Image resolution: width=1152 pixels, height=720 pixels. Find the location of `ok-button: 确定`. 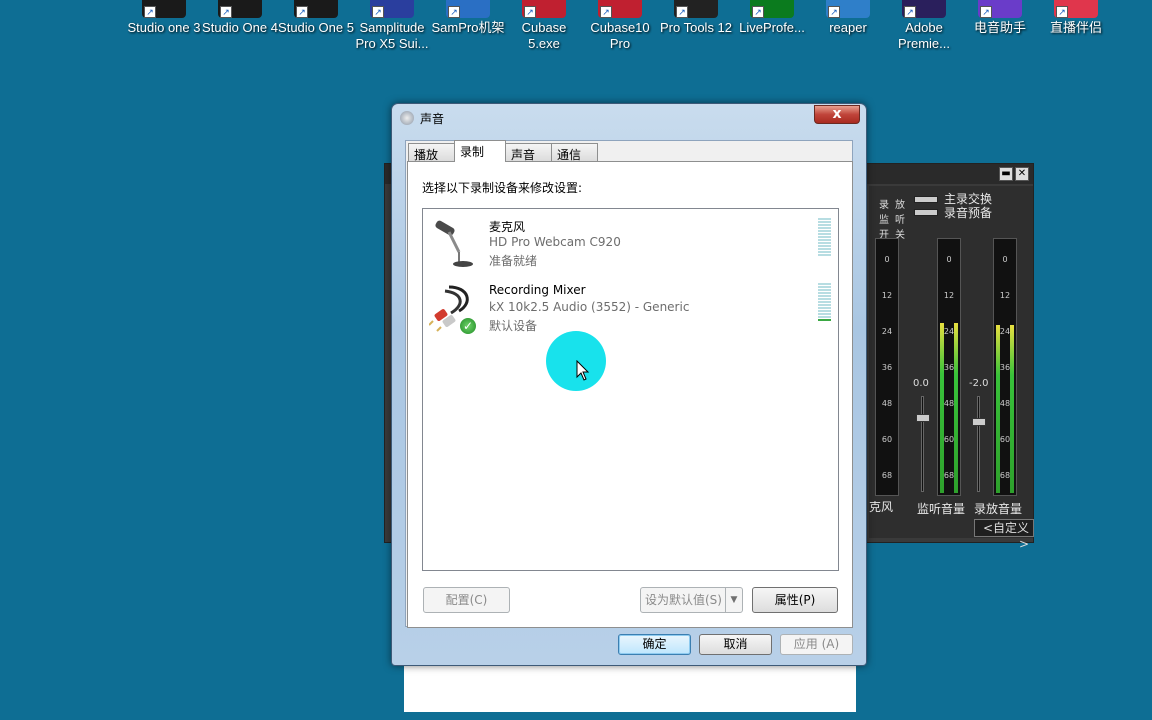

ok-button: 确定 is located at coordinates (654, 644).